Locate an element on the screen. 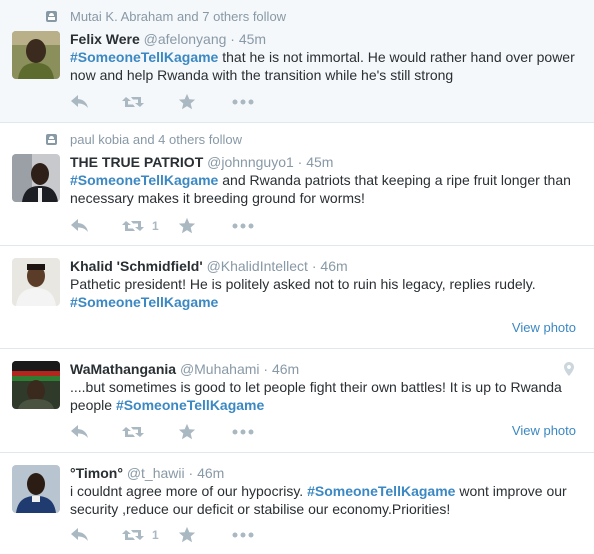 Image resolution: width=594 pixels, height=554 pixels. location-pin-icon is located at coordinates (569, 369).